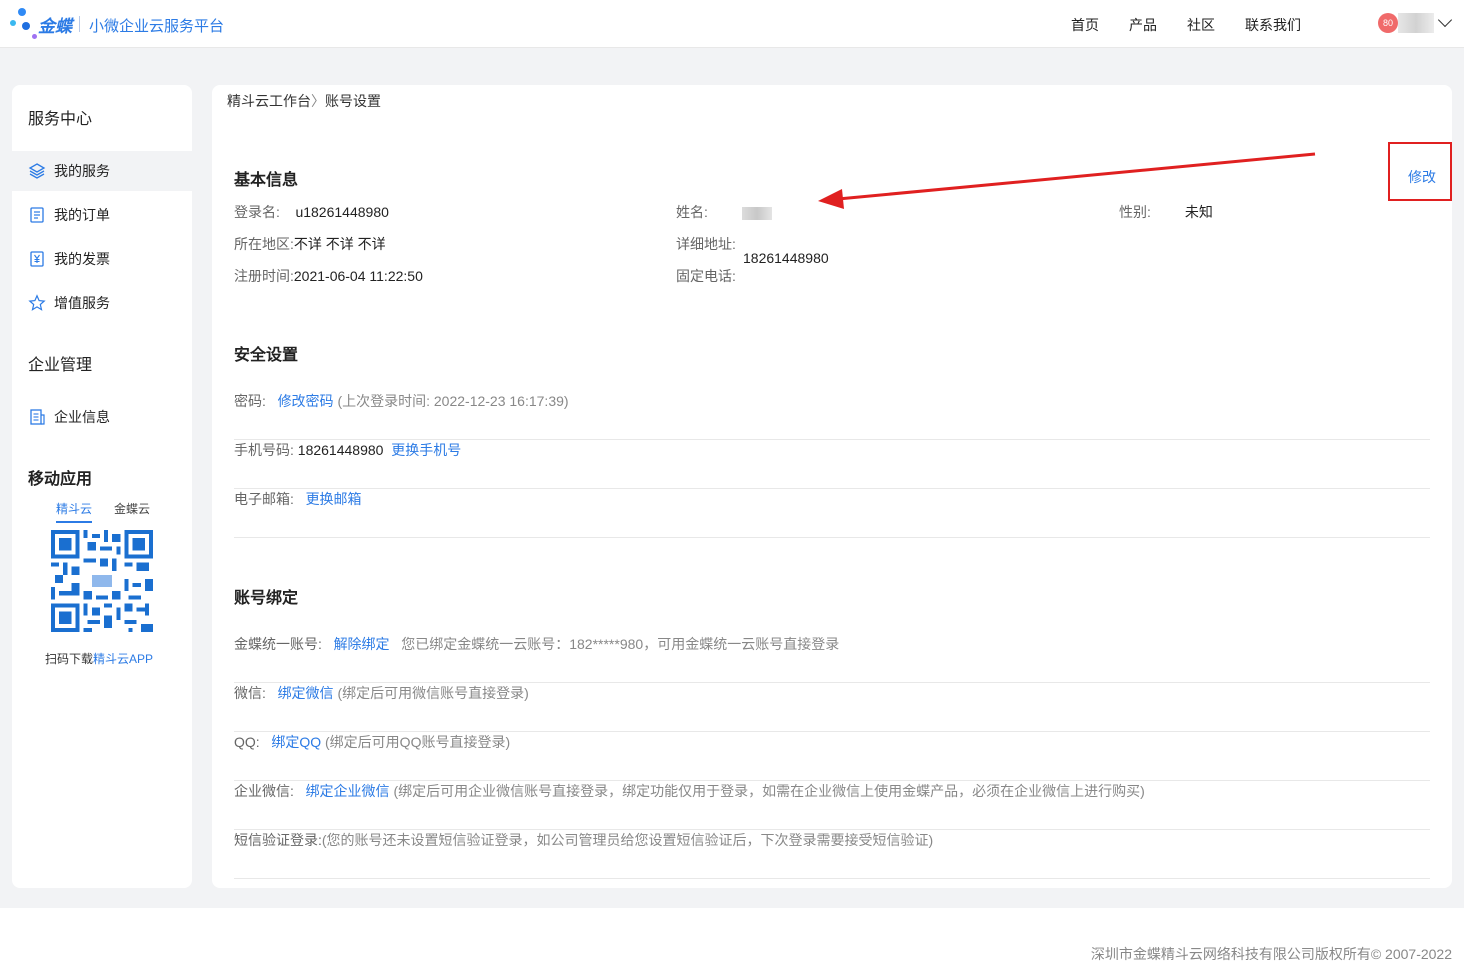 The width and height of the screenshot is (1464, 967). What do you see at coordinates (37, 215) in the screenshot?
I see `document-icon` at bounding box center [37, 215].